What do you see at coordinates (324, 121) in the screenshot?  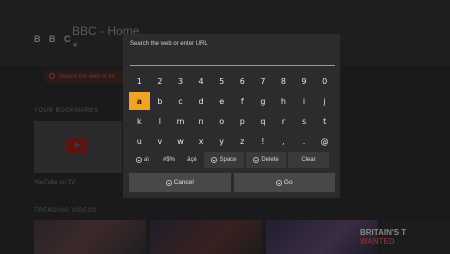 I see `key: t` at bounding box center [324, 121].